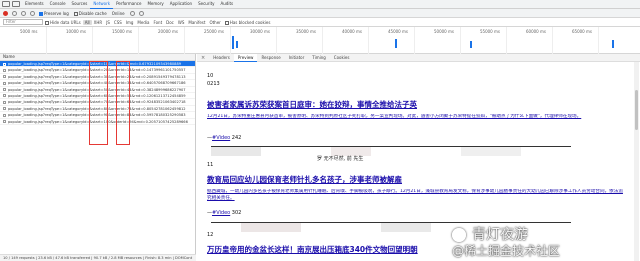  I want to click on filter-type-img: Img, so click(130, 22).